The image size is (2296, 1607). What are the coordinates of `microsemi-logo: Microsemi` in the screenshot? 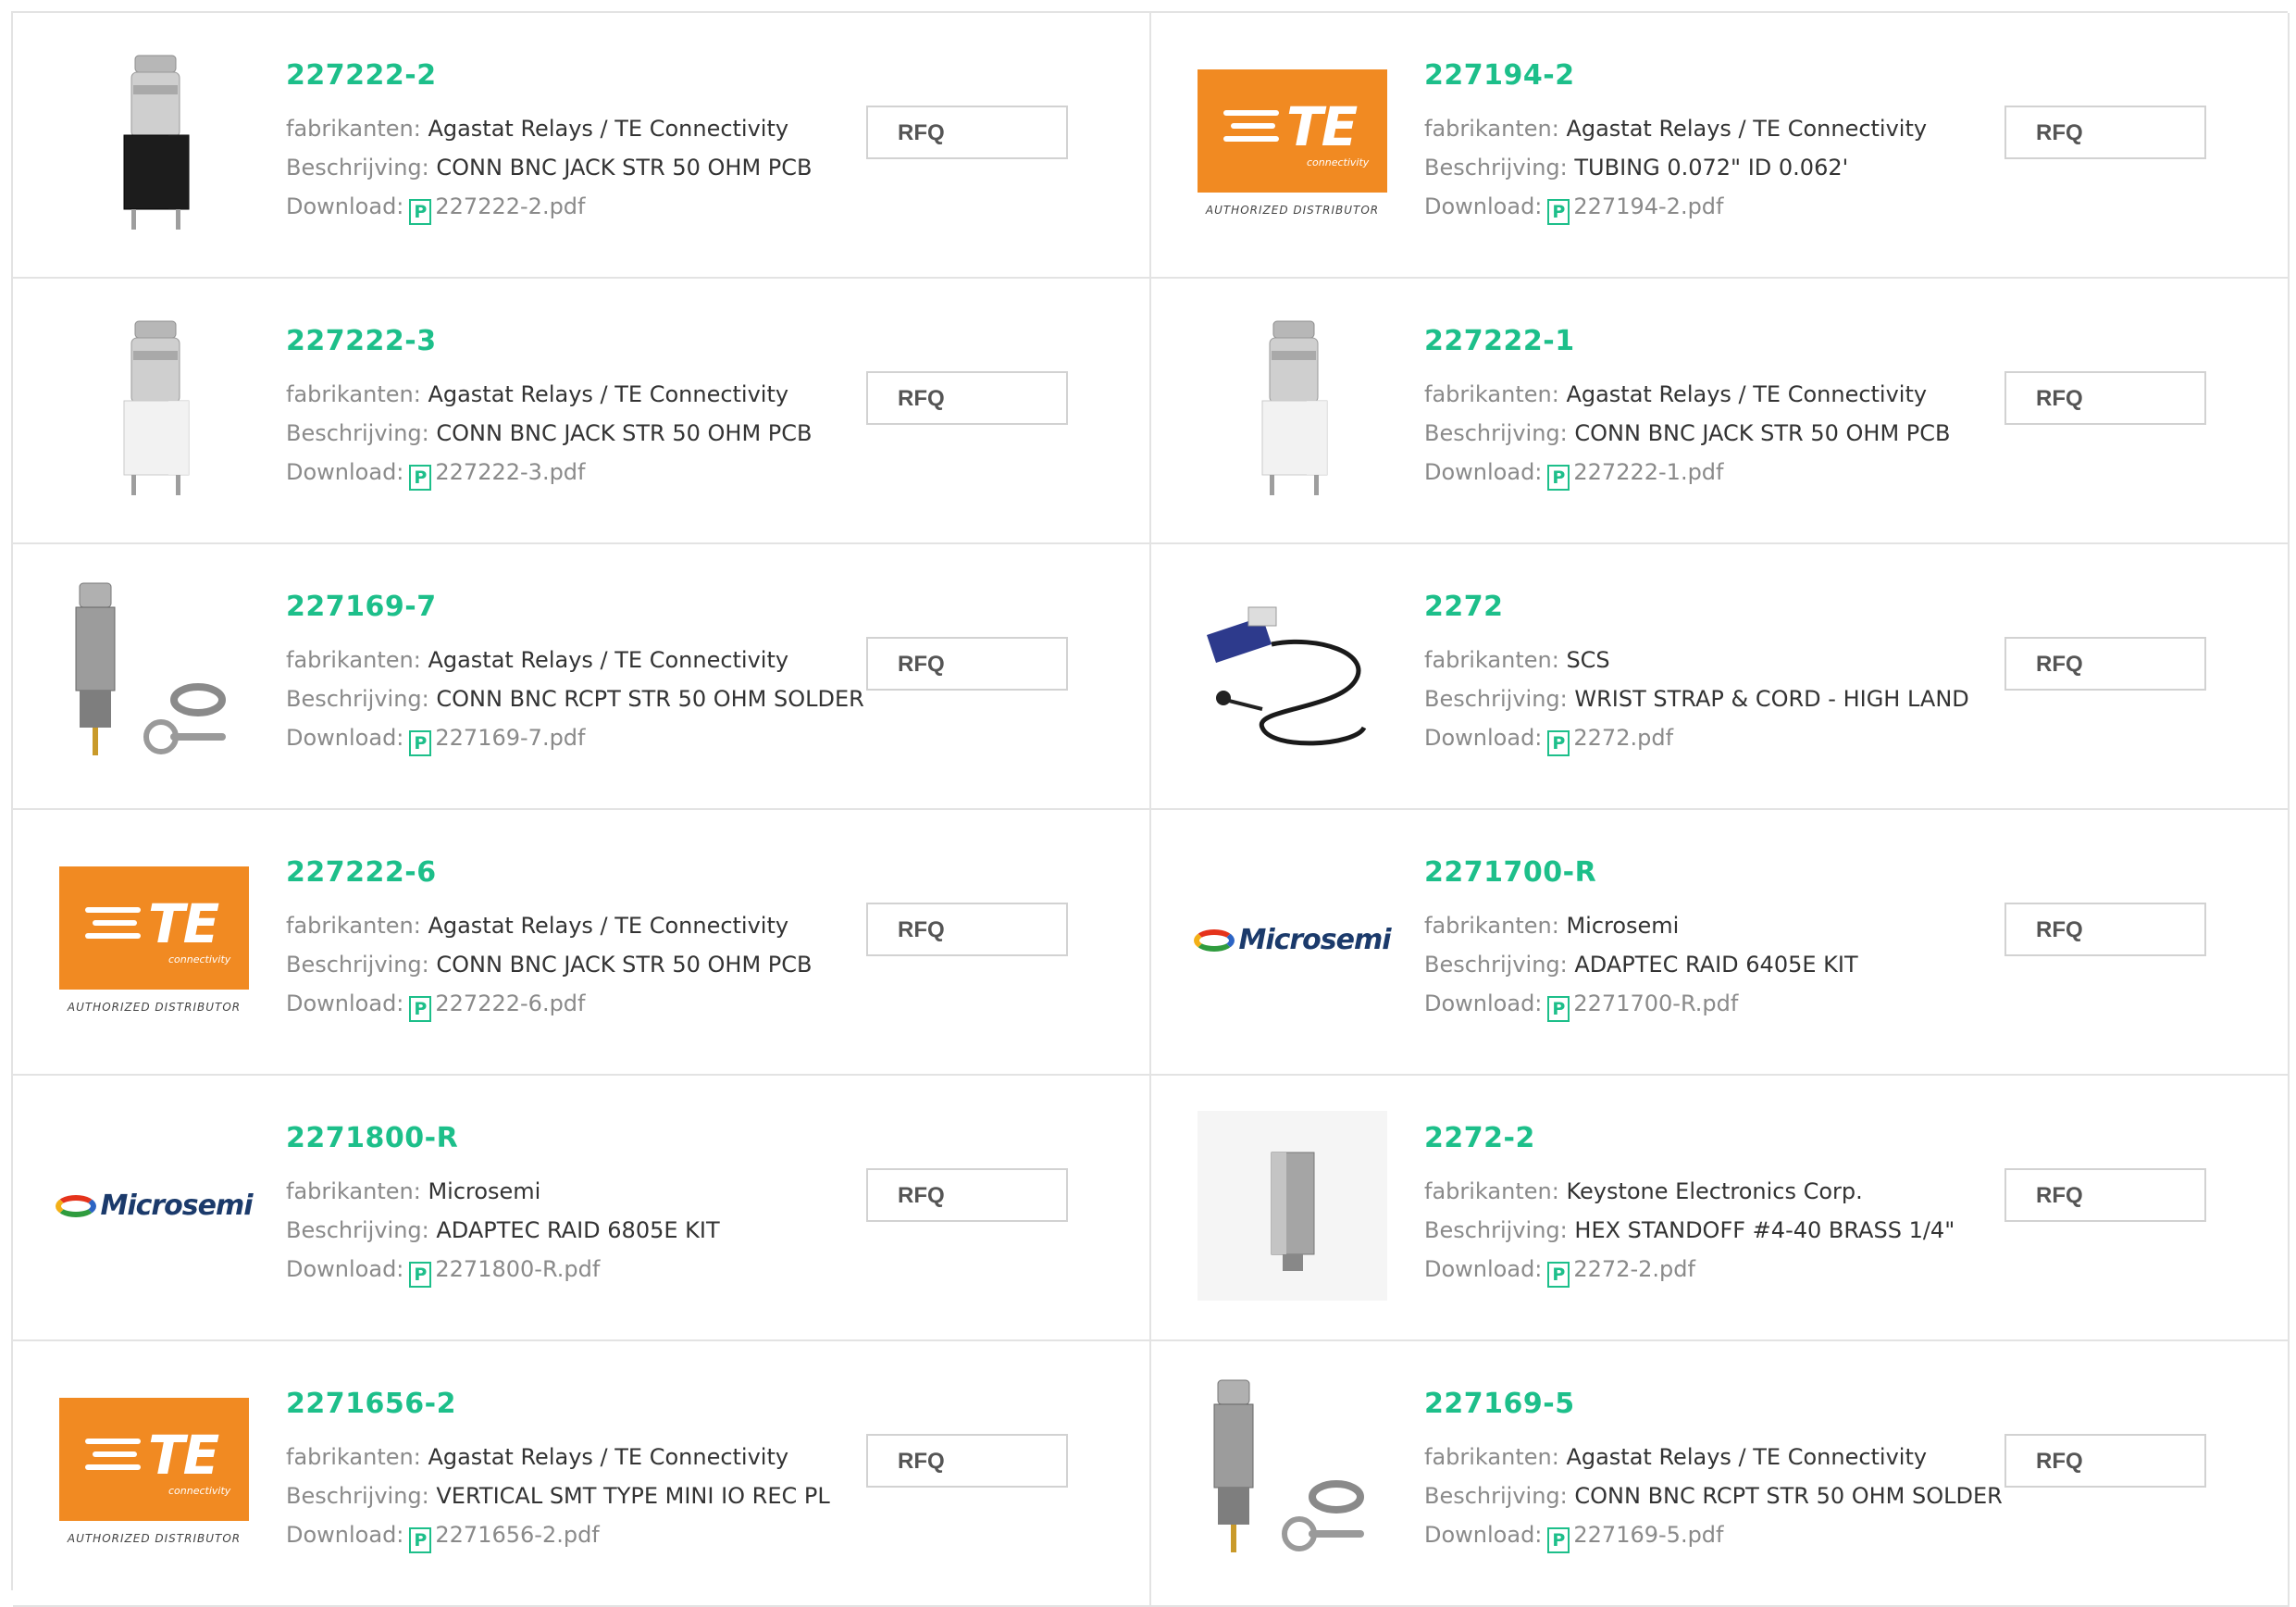 It's located at (1293, 940).